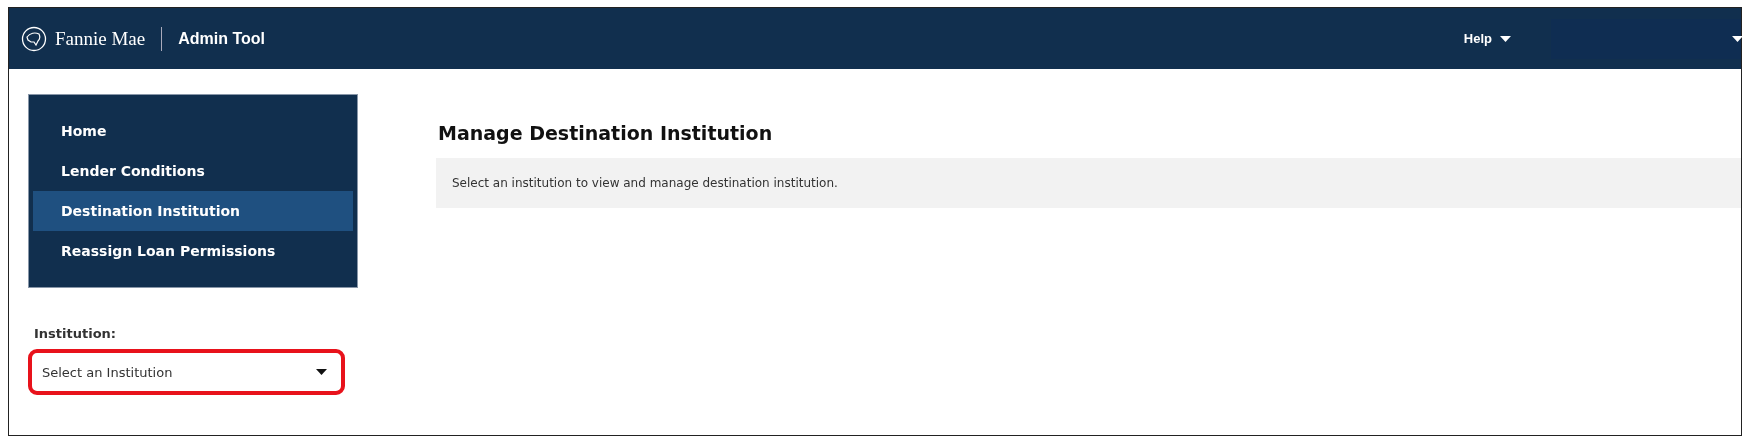 Image resolution: width=1750 pixels, height=442 pixels. What do you see at coordinates (193, 211) in the screenshot?
I see `nav-item: Destination Institution` at bounding box center [193, 211].